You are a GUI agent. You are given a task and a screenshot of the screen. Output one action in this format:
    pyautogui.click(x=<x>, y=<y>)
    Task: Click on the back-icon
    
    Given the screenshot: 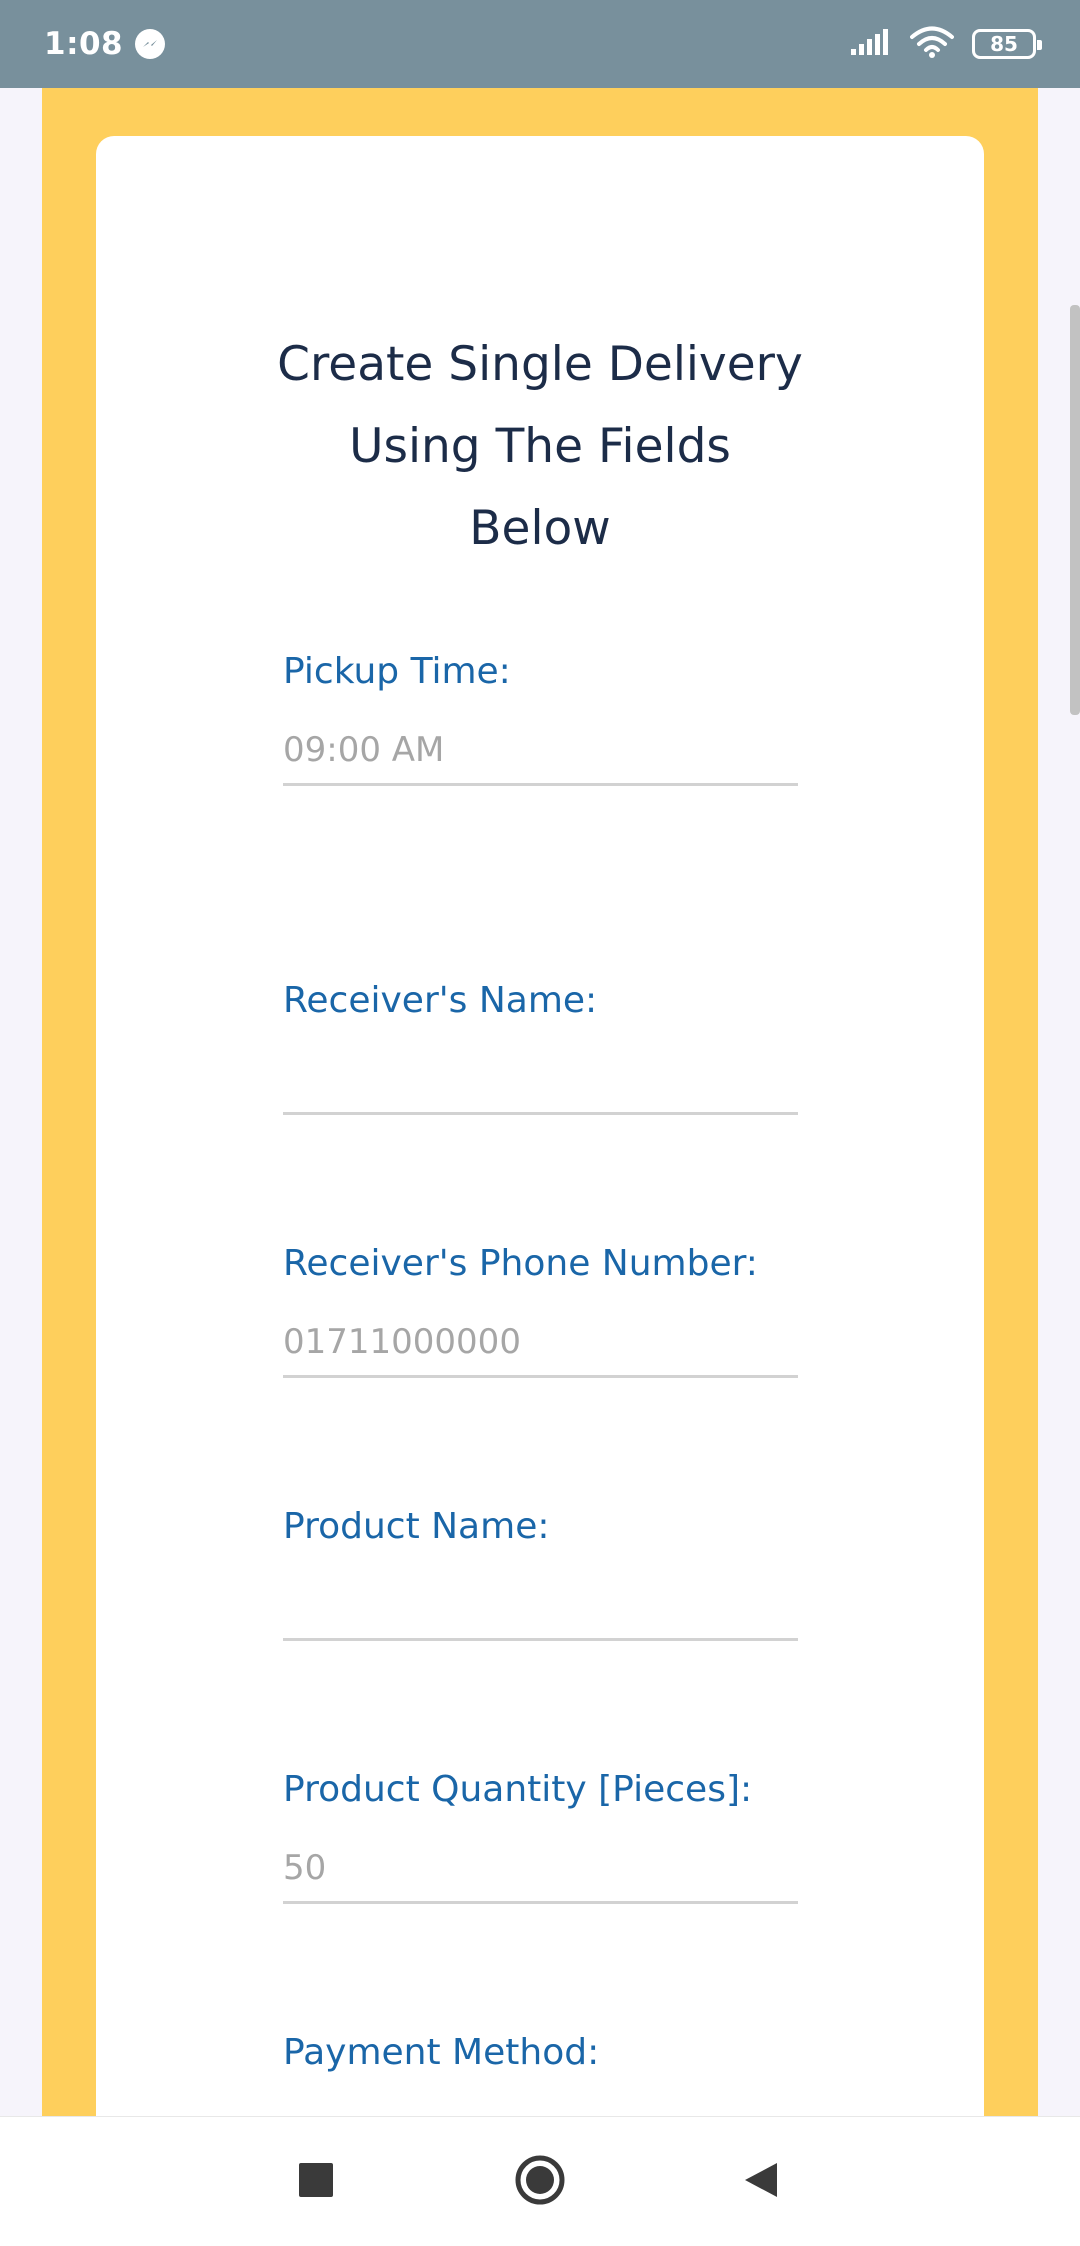 What is the action you would take?
    pyautogui.click(x=761, y=2182)
    